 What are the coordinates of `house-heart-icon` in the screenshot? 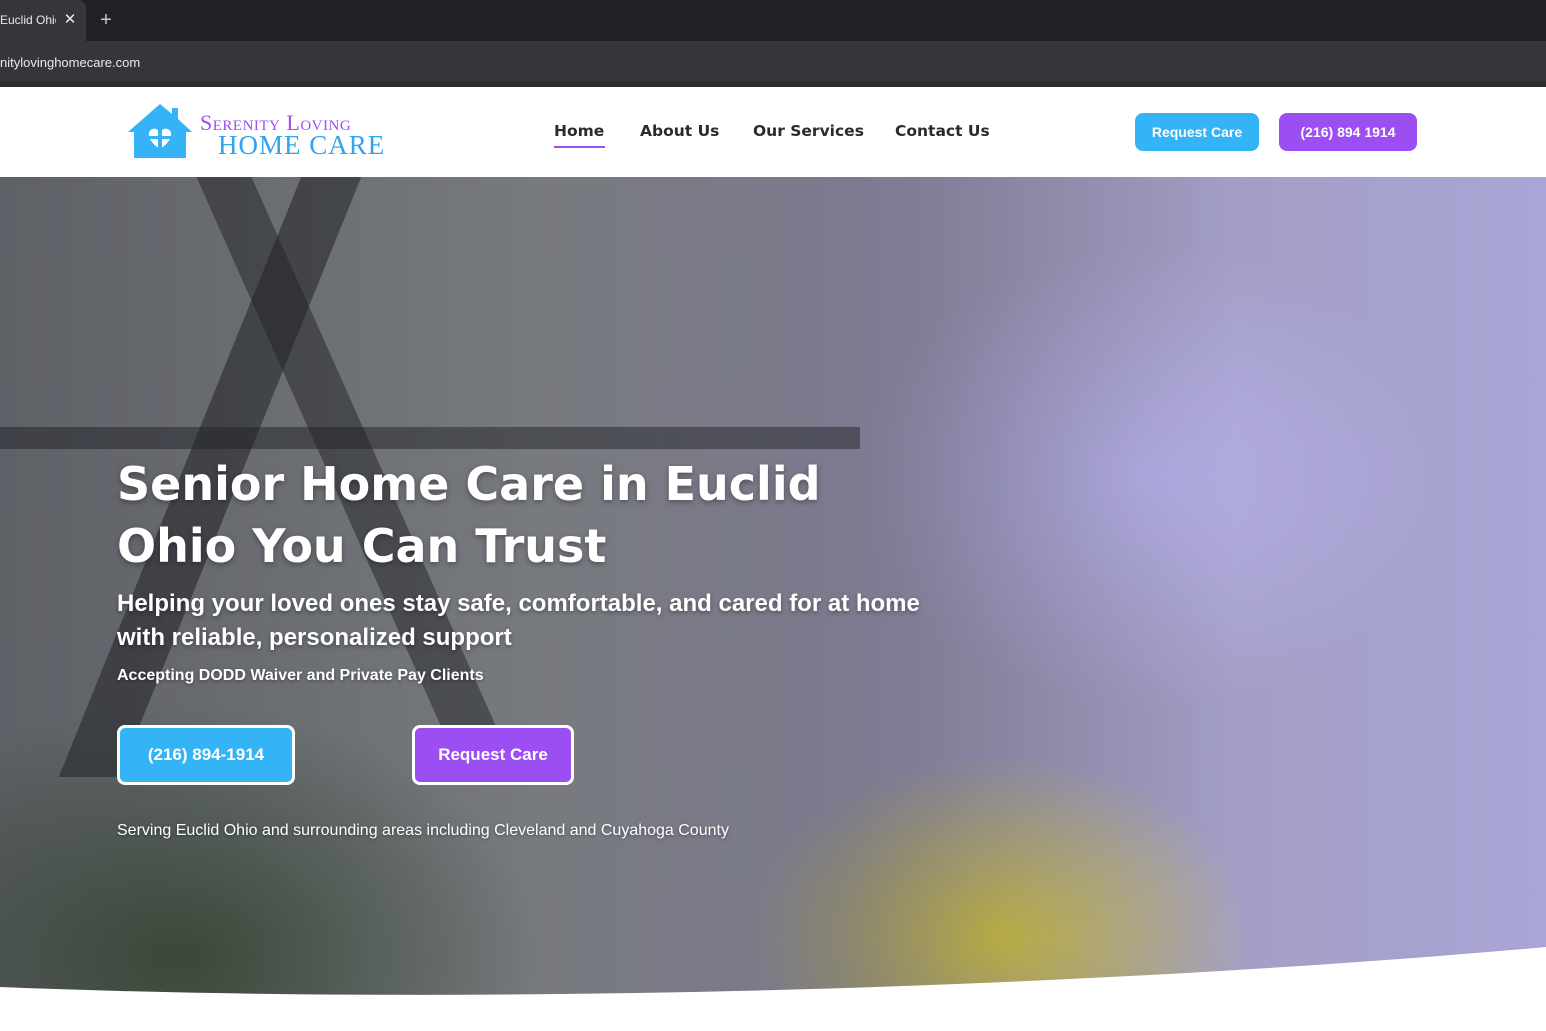 It's located at (160, 131).